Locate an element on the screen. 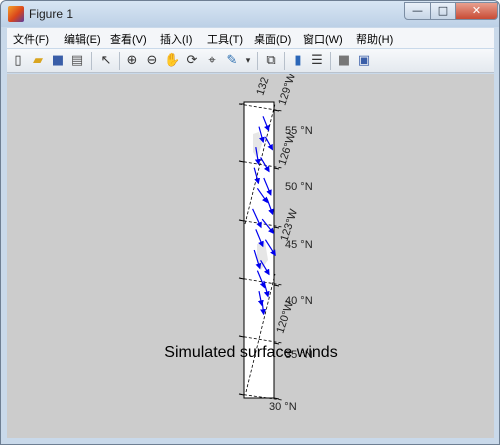  zoom-in-icon: ⊕ is located at coordinates (132, 61).